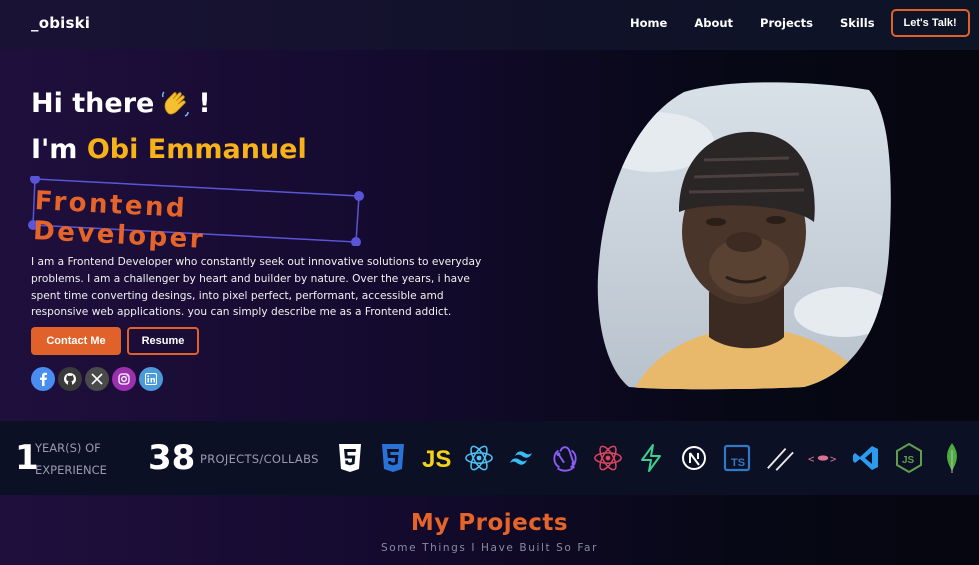 Image resolution: width=979 pixels, height=565 pixels. Describe the element at coordinates (54, 149) in the screenshot. I see `intro-prefix: I'm` at that location.